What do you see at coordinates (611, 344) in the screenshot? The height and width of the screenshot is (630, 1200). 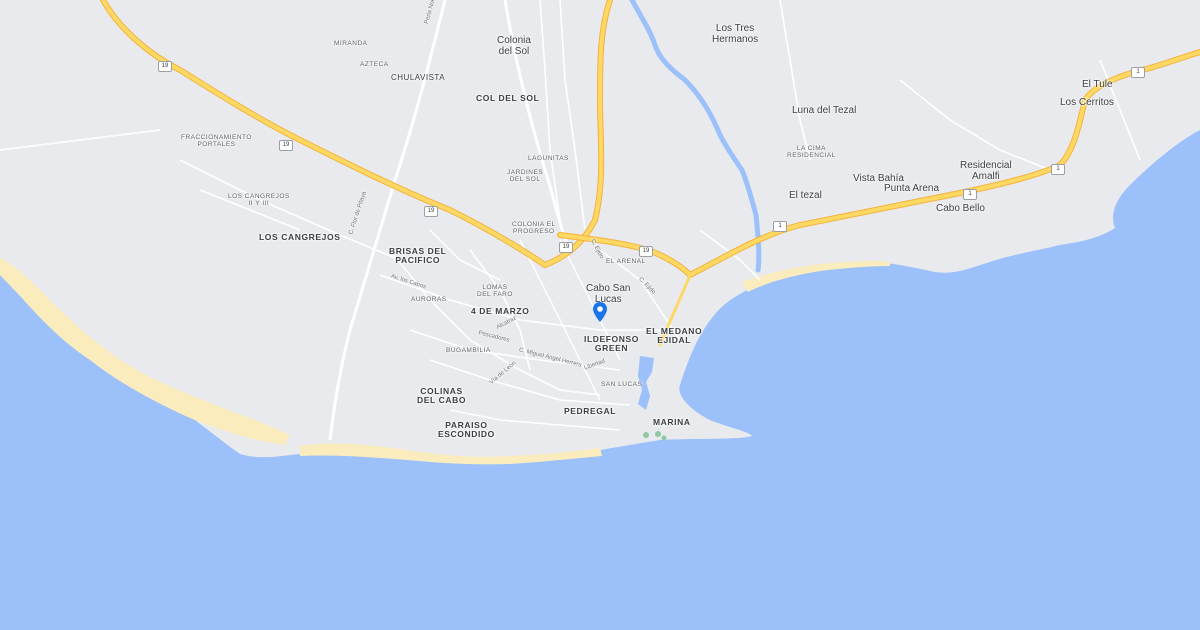 I see `label-ildefonso-green: ILDEFONSO GREEN` at bounding box center [611, 344].